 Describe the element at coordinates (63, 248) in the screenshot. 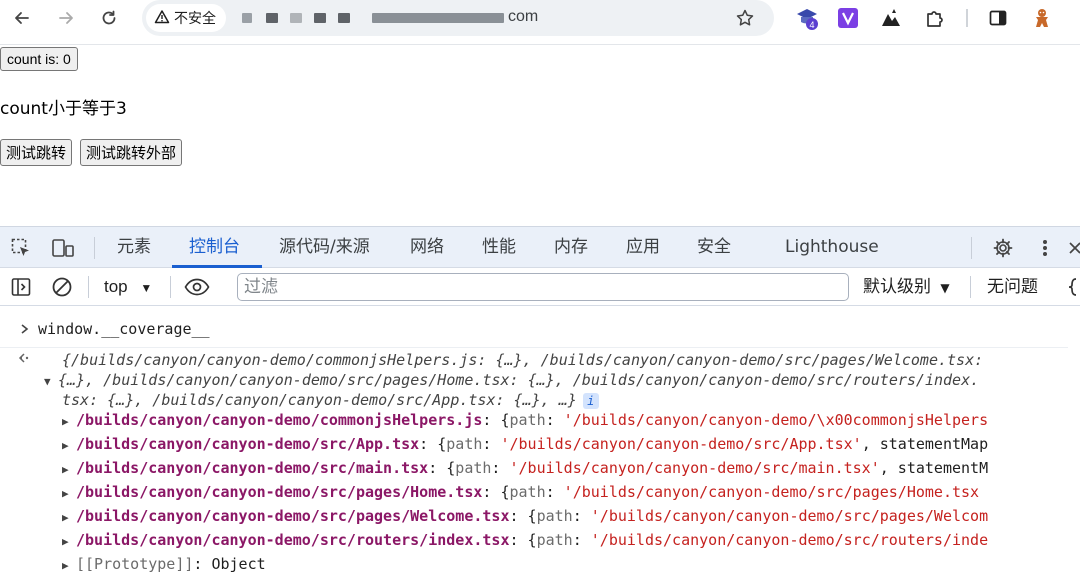

I see `device-toolbar-icon` at that location.